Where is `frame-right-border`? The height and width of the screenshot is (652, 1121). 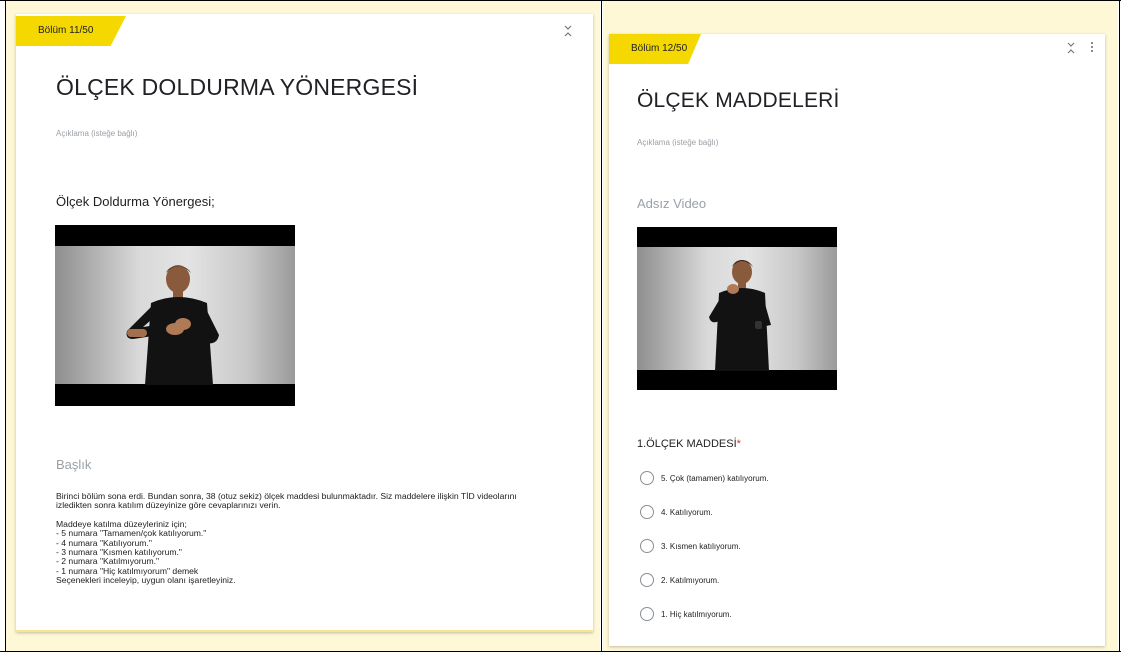 frame-right-border is located at coordinates (1119, 326).